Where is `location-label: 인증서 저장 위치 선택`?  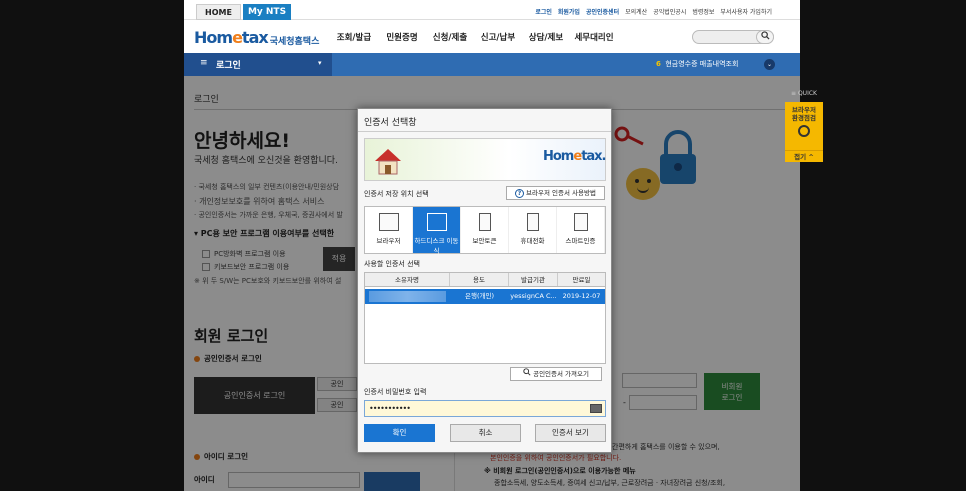
location-label: 인증서 저장 위치 선택 is located at coordinates (396, 194).